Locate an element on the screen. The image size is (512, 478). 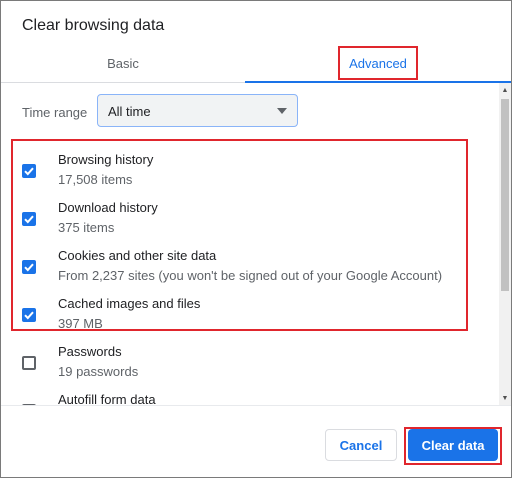
time-range-value: All time is located at coordinates (129, 111).